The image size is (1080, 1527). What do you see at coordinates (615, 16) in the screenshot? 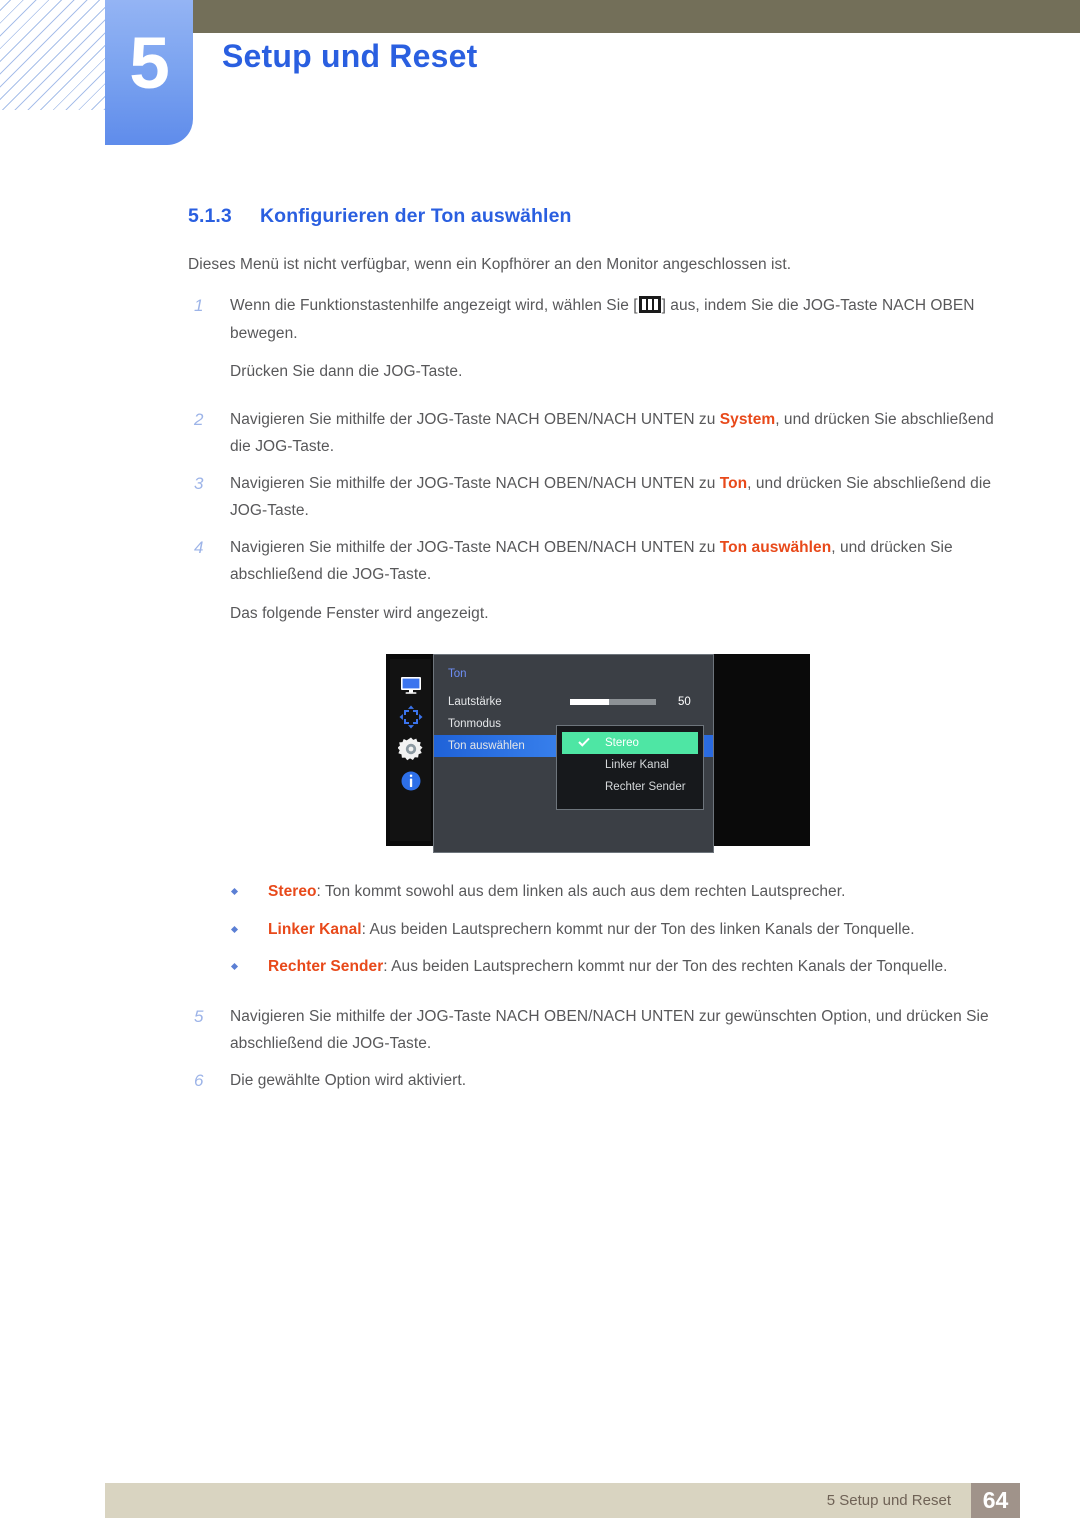
I see `header-olive-bar` at bounding box center [615, 16].